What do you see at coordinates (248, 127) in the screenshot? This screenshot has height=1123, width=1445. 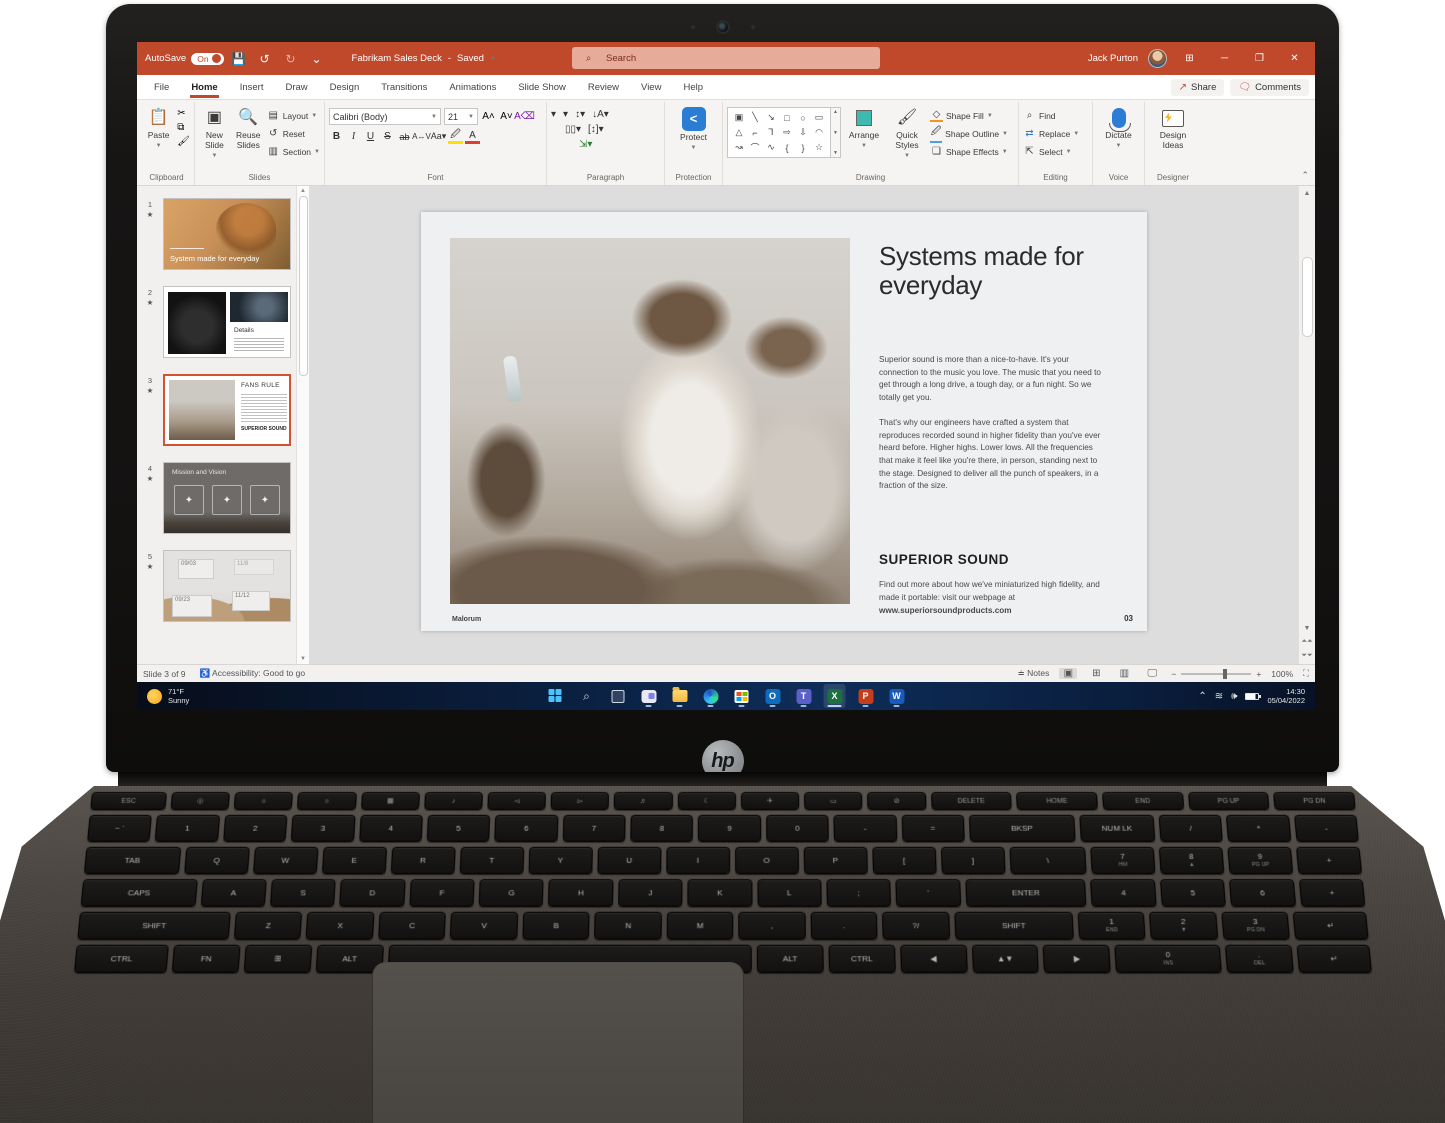 I see `reuse-slides-button: 🔍 Reuse Slides` at bounding box center [248, 127].